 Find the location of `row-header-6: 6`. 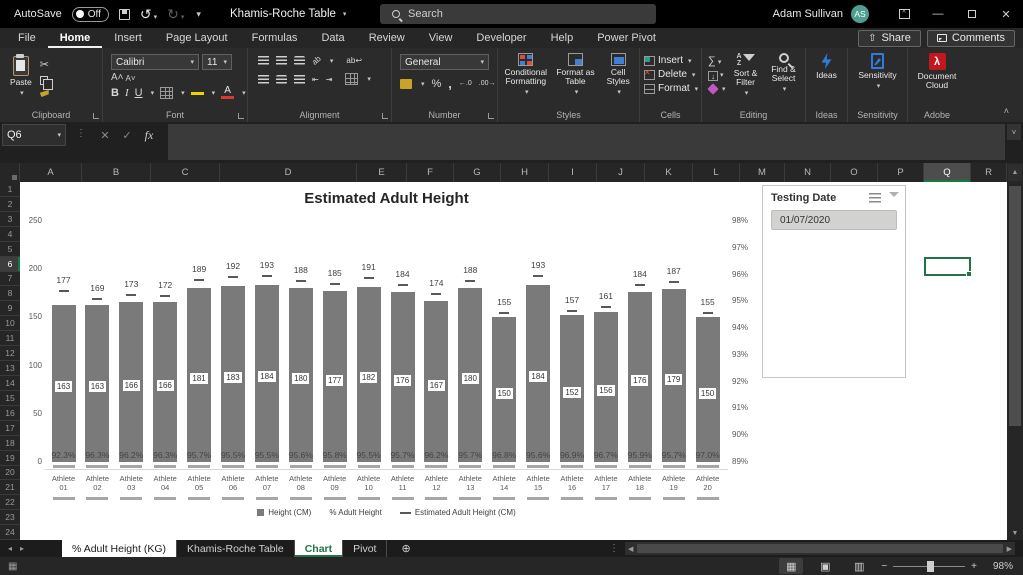

row-header-6: 6 is located at coordinates (10, 264).